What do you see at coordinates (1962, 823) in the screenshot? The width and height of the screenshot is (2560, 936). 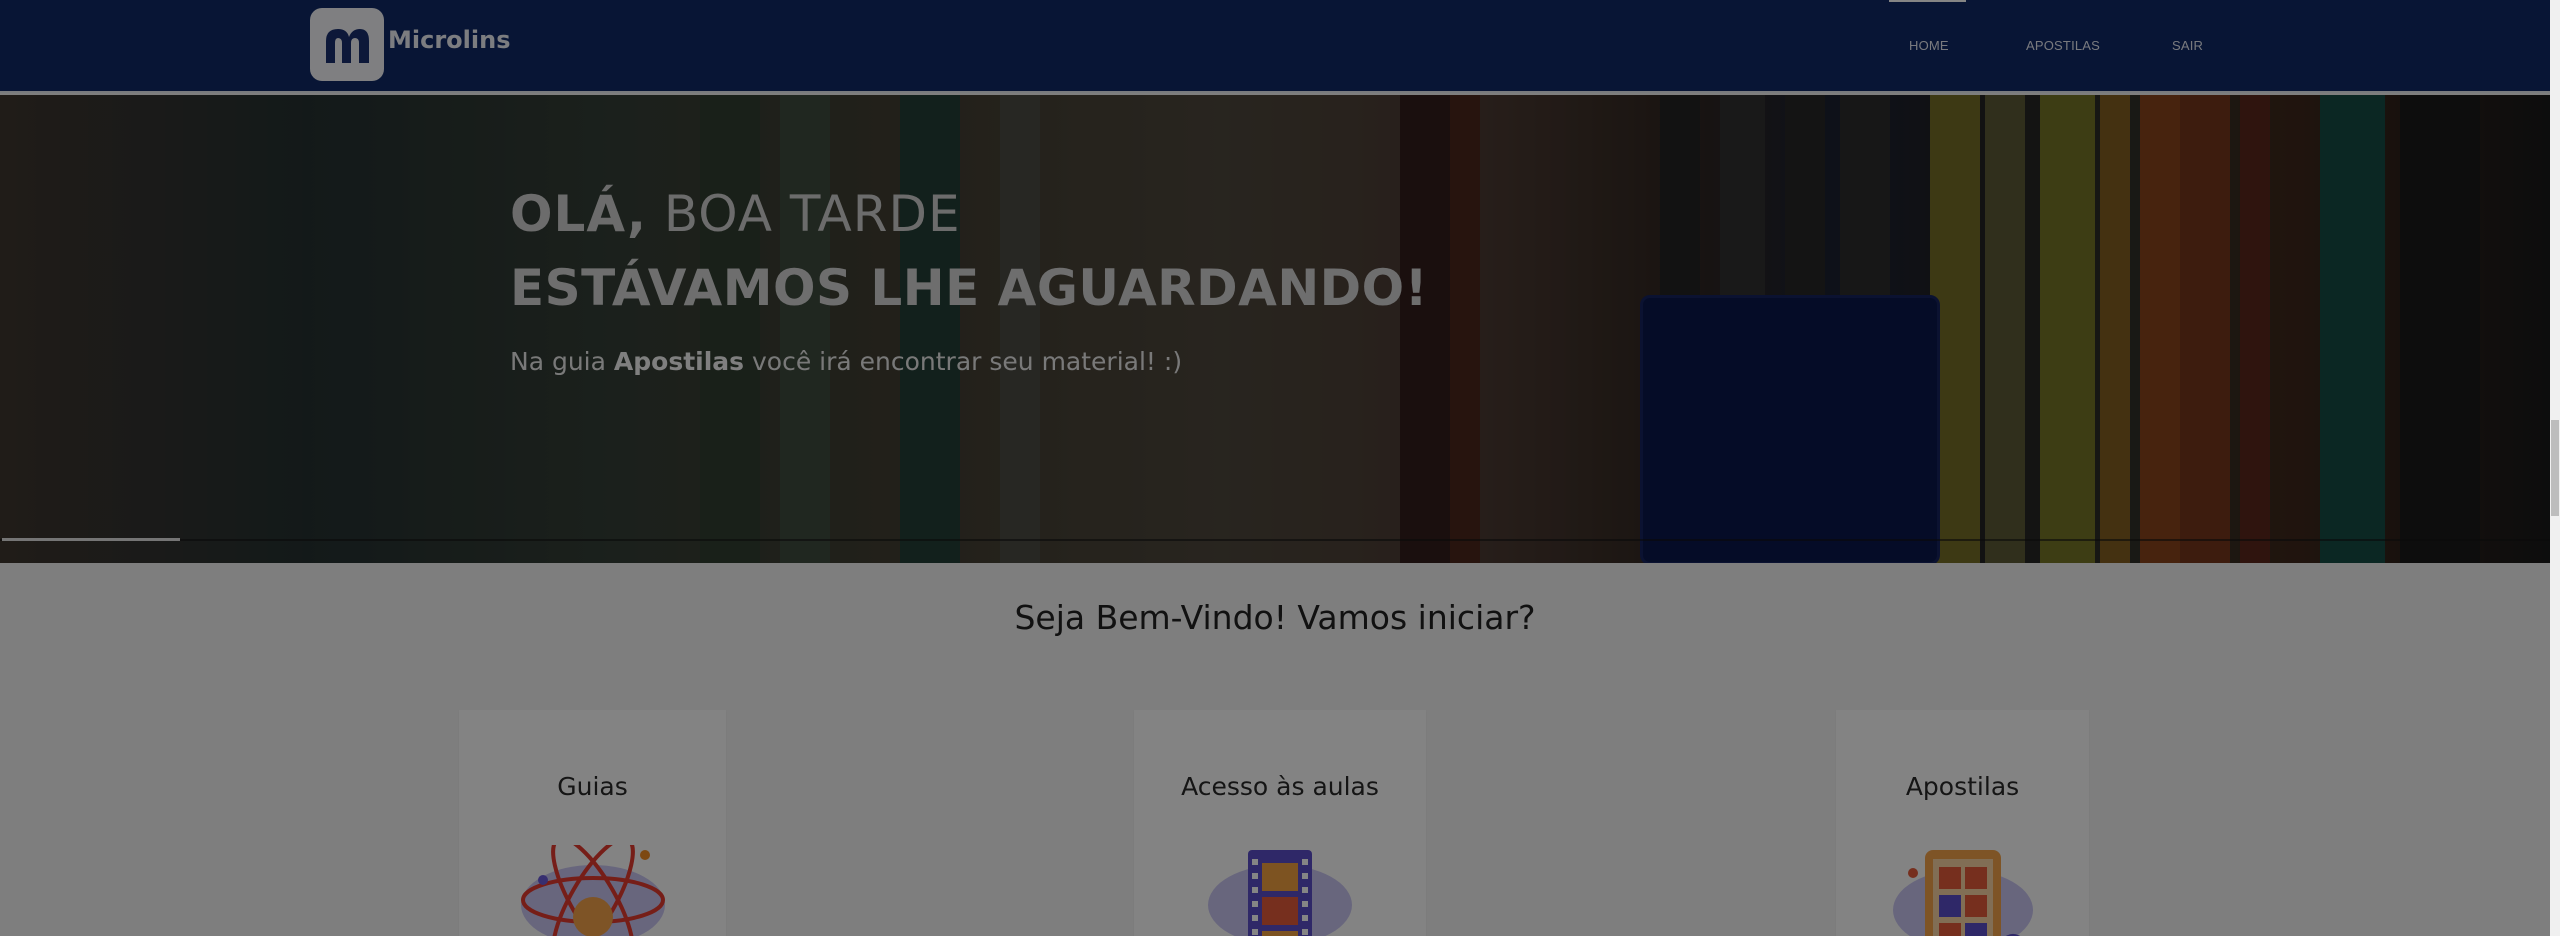 I see `card-apostilas: Apostilas` at bounding box center [1962, 823].